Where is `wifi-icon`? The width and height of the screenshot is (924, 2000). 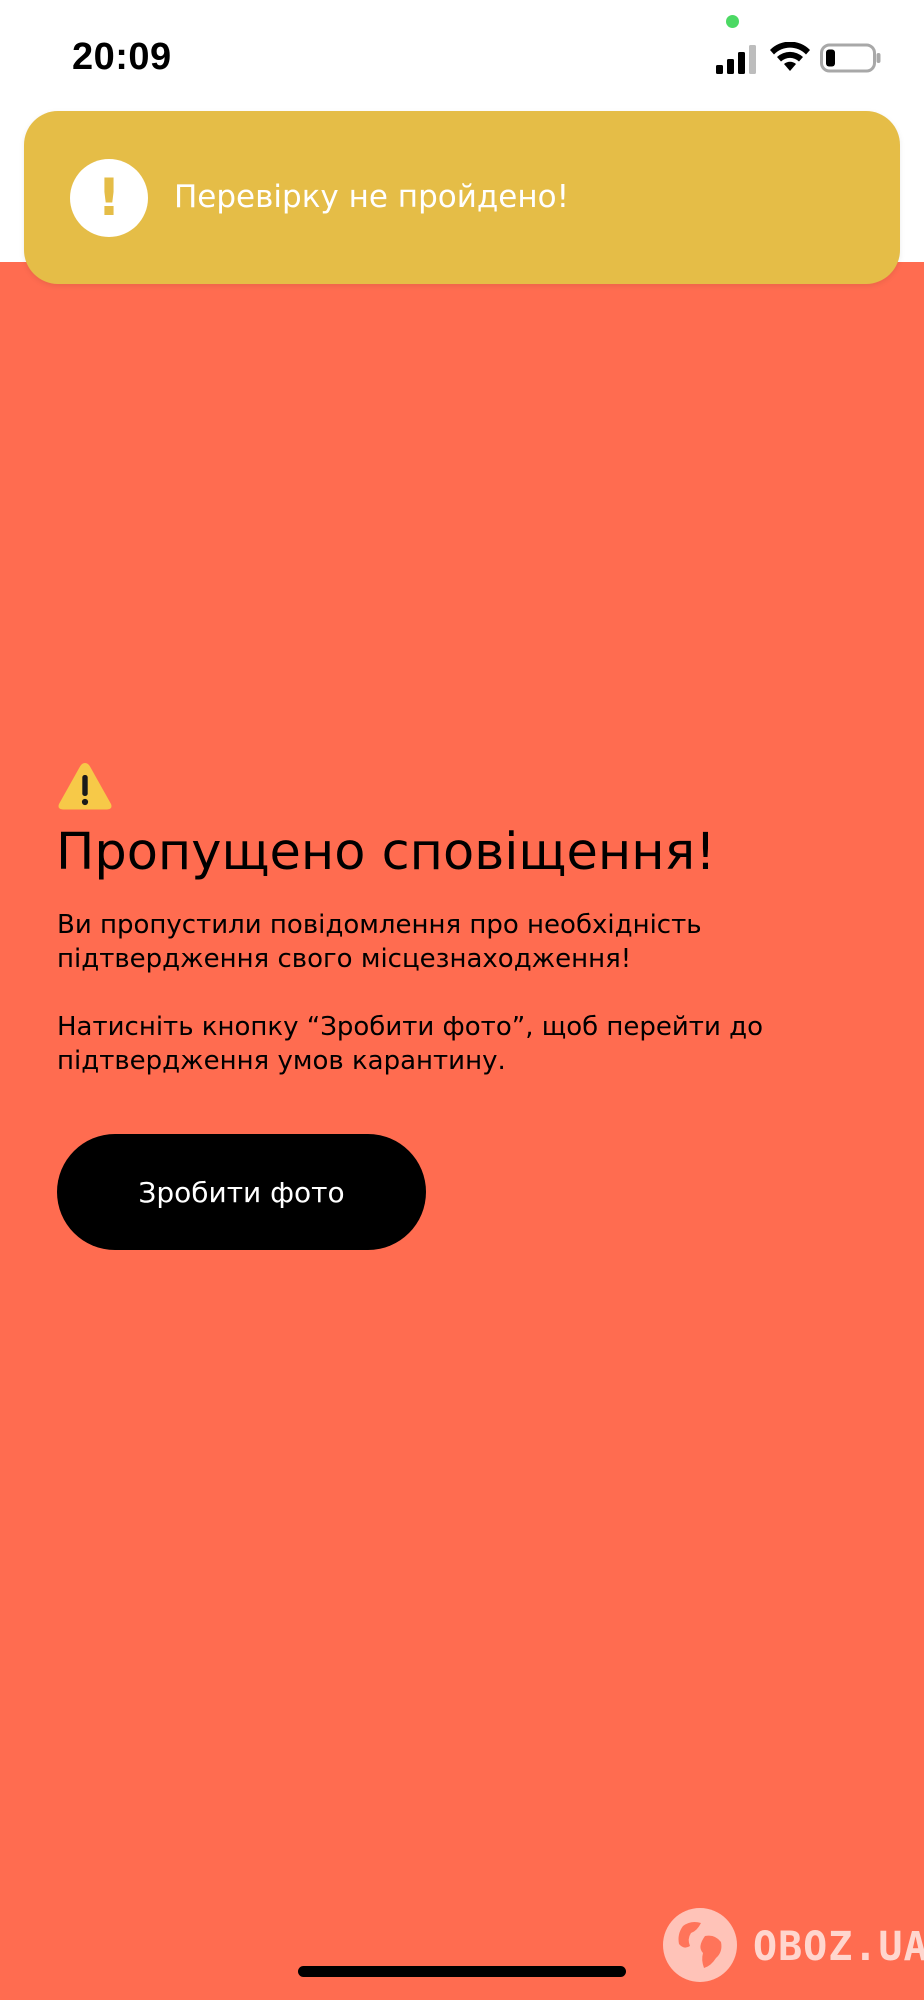 wifi-icon is located at coordinates (790, 56).